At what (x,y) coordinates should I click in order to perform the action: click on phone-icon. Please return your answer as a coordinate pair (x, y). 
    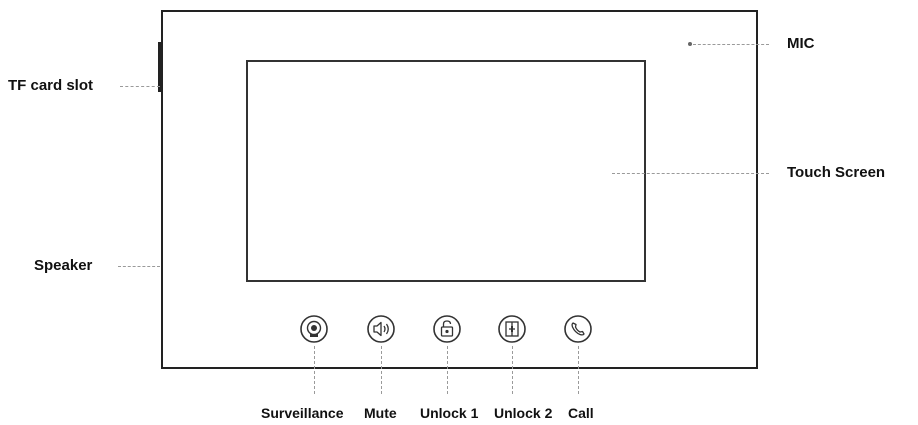
    Looking at the image, I should click on (578, 329).